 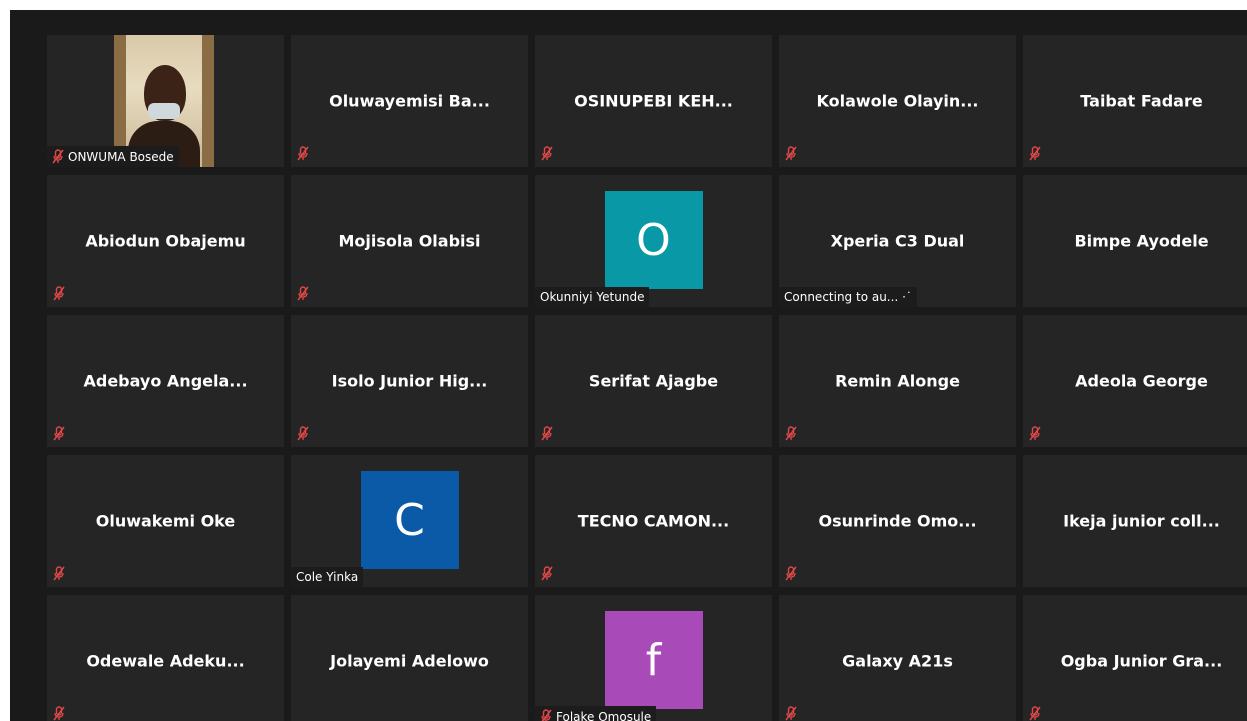 I want to click on participant-tile: Oluwakemi Oke, so click(x=165, y=521).